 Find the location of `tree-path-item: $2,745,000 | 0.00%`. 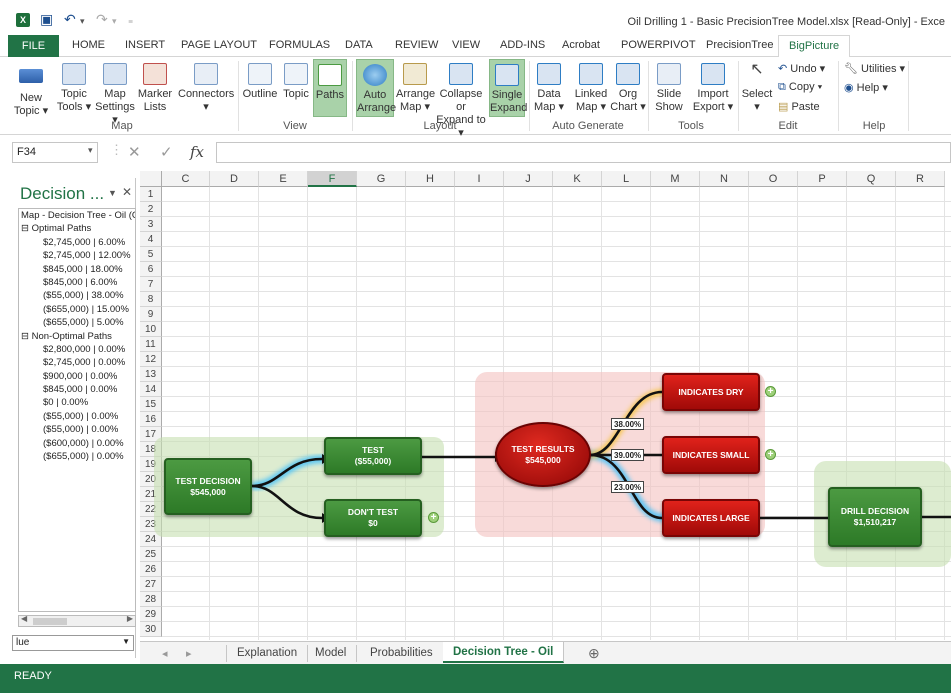

tree-path-item: $2,745,000 | 0.00% is located at coordinates (77, 362).